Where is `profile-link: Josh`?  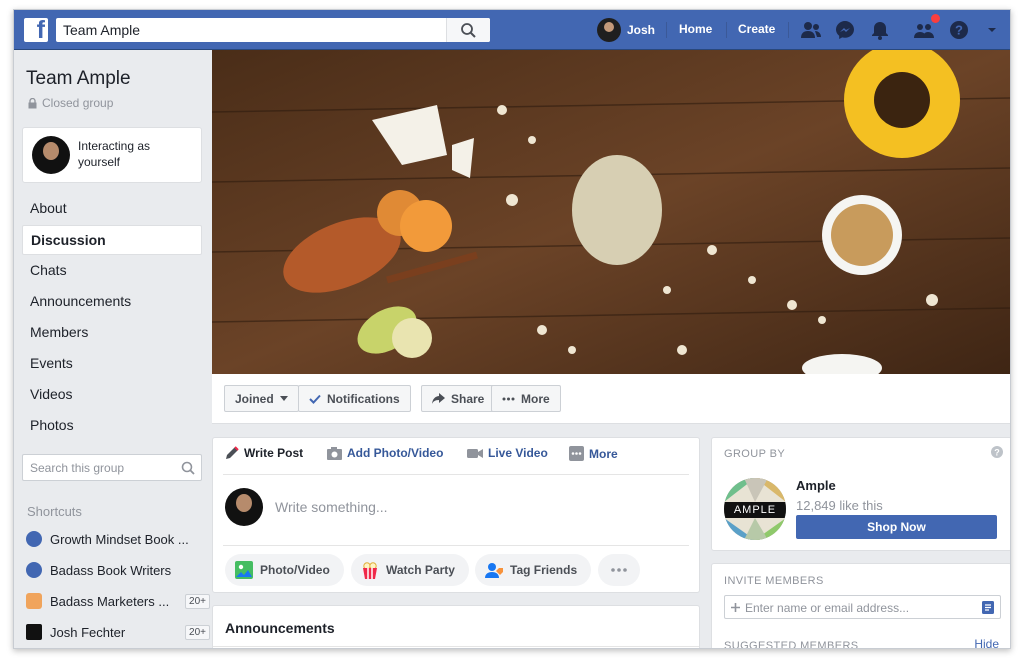 profile-link: Josh is located at coordinates (626, 30).